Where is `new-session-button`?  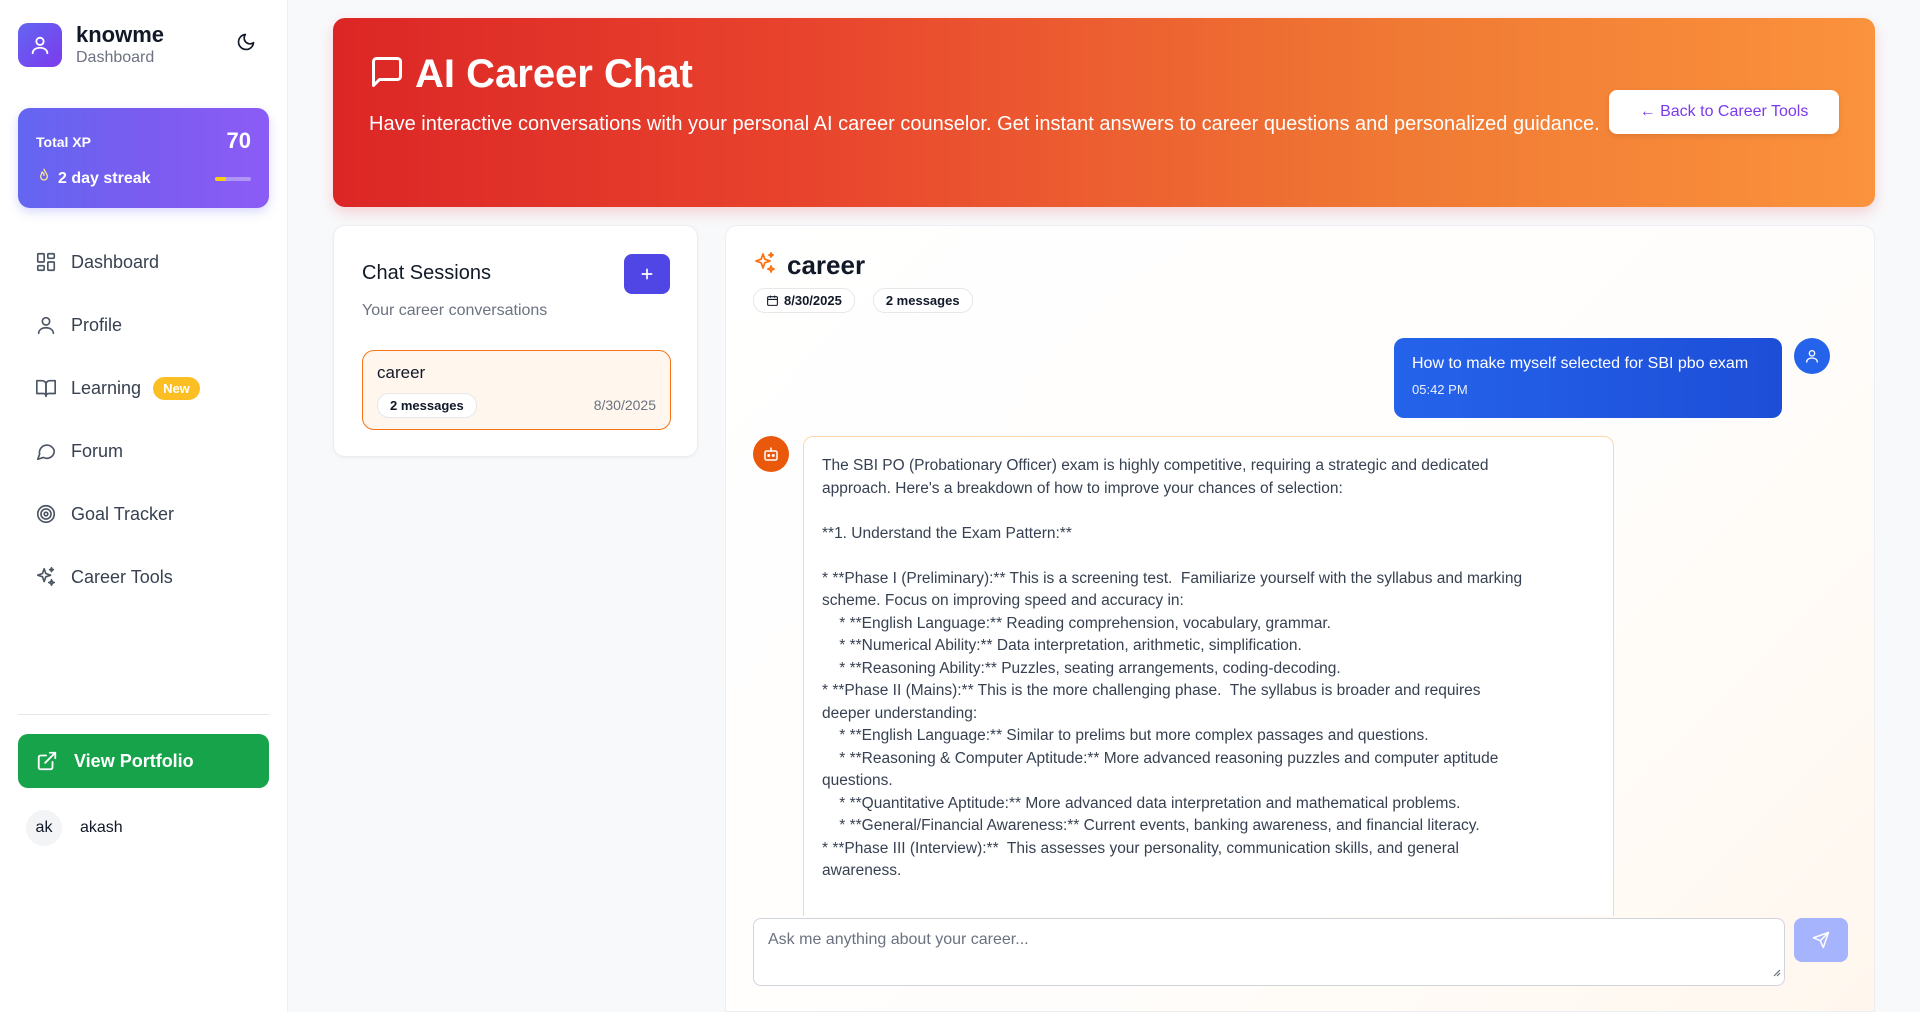 new-session-button is located at coordinates (647, 274).